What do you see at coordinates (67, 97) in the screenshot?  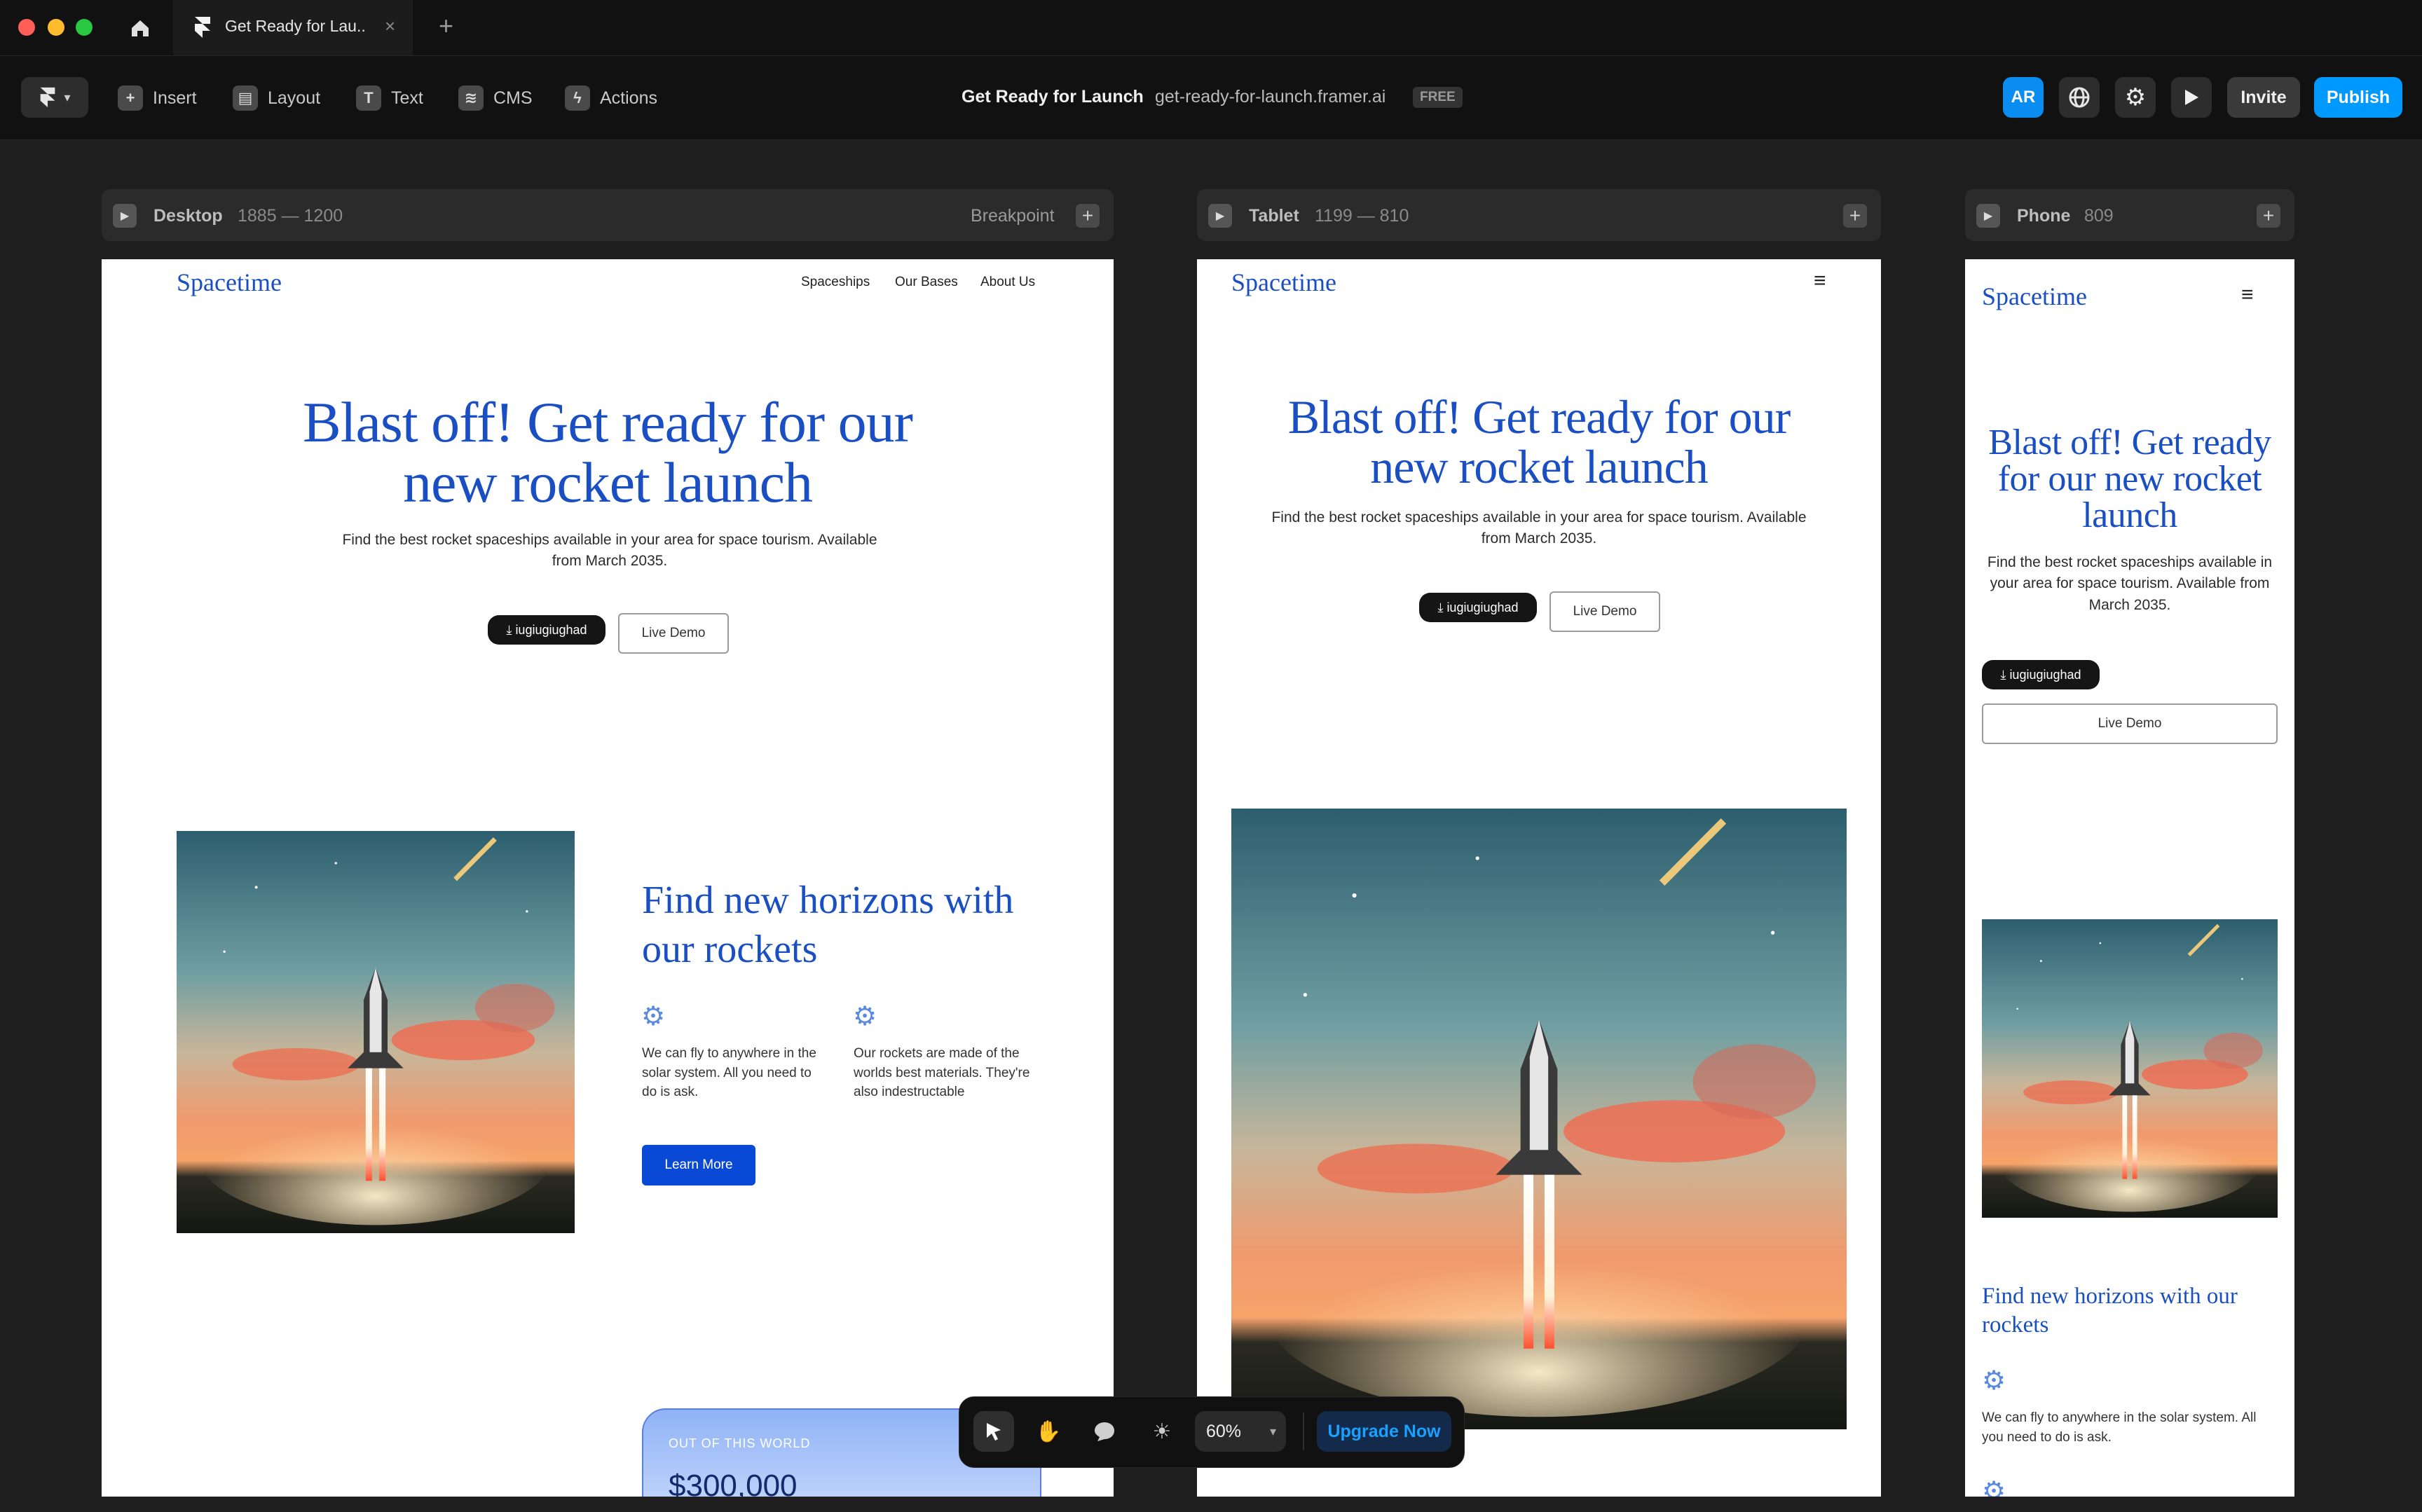 I see `chevron-down-icon: ▾` at bounding box center [67, 97].